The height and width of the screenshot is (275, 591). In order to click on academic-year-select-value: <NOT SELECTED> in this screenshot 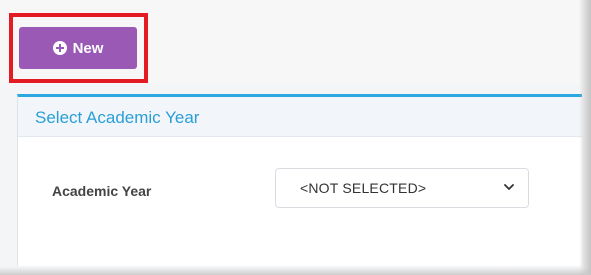, I will do `click(363, 188)`.